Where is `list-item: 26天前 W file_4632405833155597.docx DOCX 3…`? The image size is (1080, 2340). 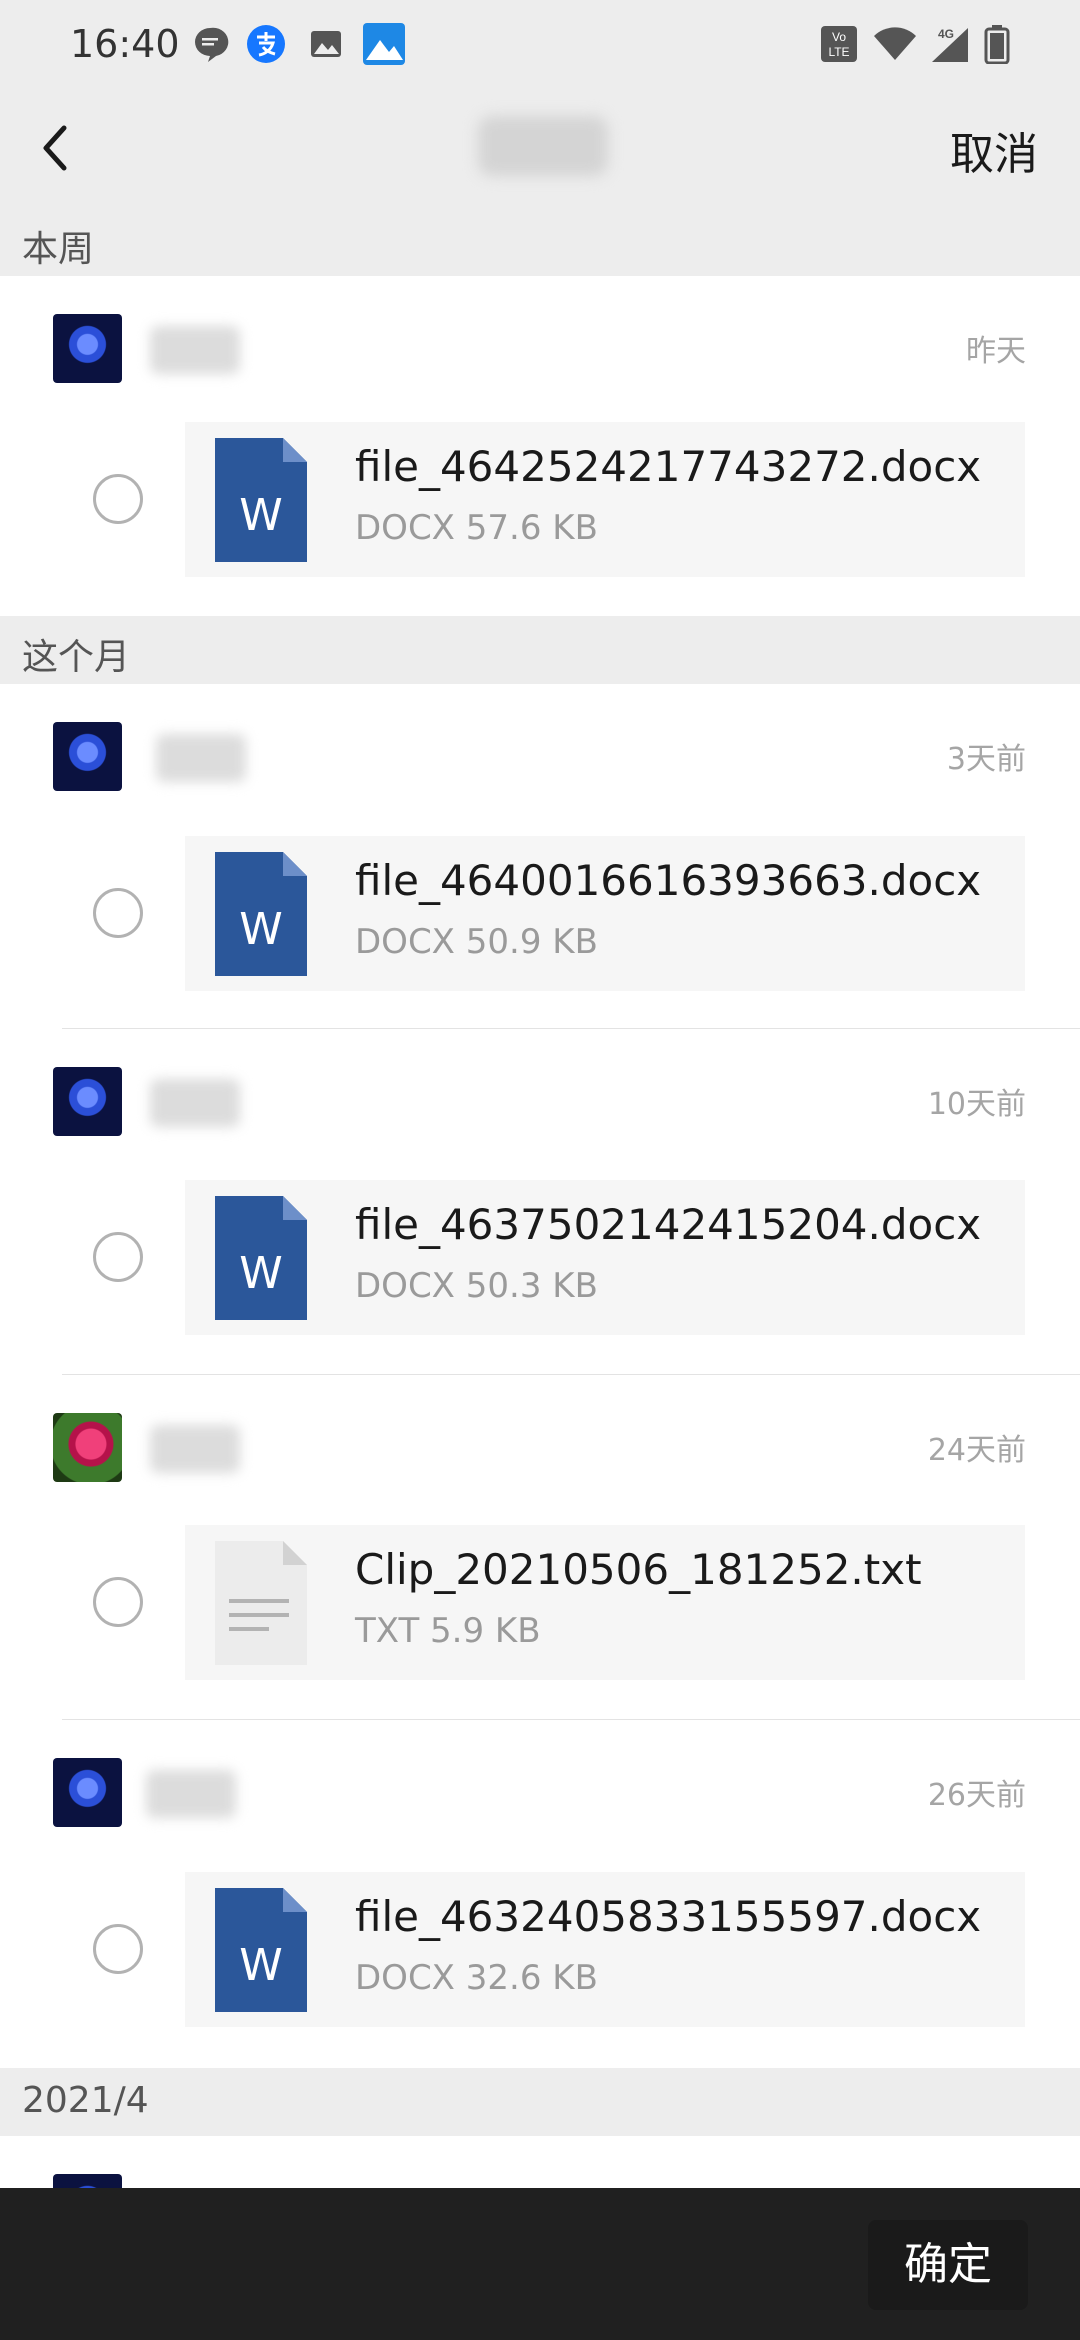
list-item: 26天前 W file_4632405833155597.docx DOCX 3… is located at coordinates (540, 1894).